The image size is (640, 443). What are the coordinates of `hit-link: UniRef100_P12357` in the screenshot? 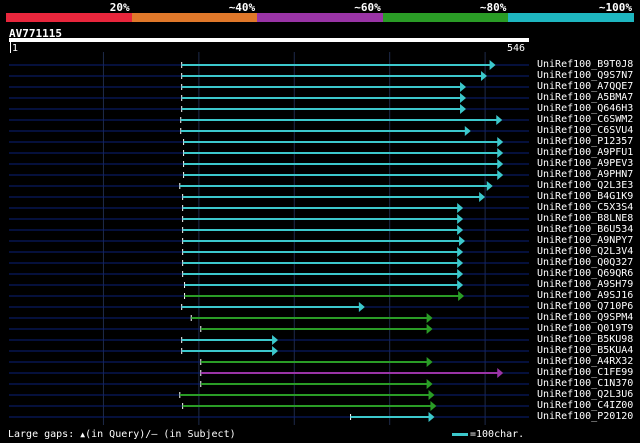 It's located at (585, 141).